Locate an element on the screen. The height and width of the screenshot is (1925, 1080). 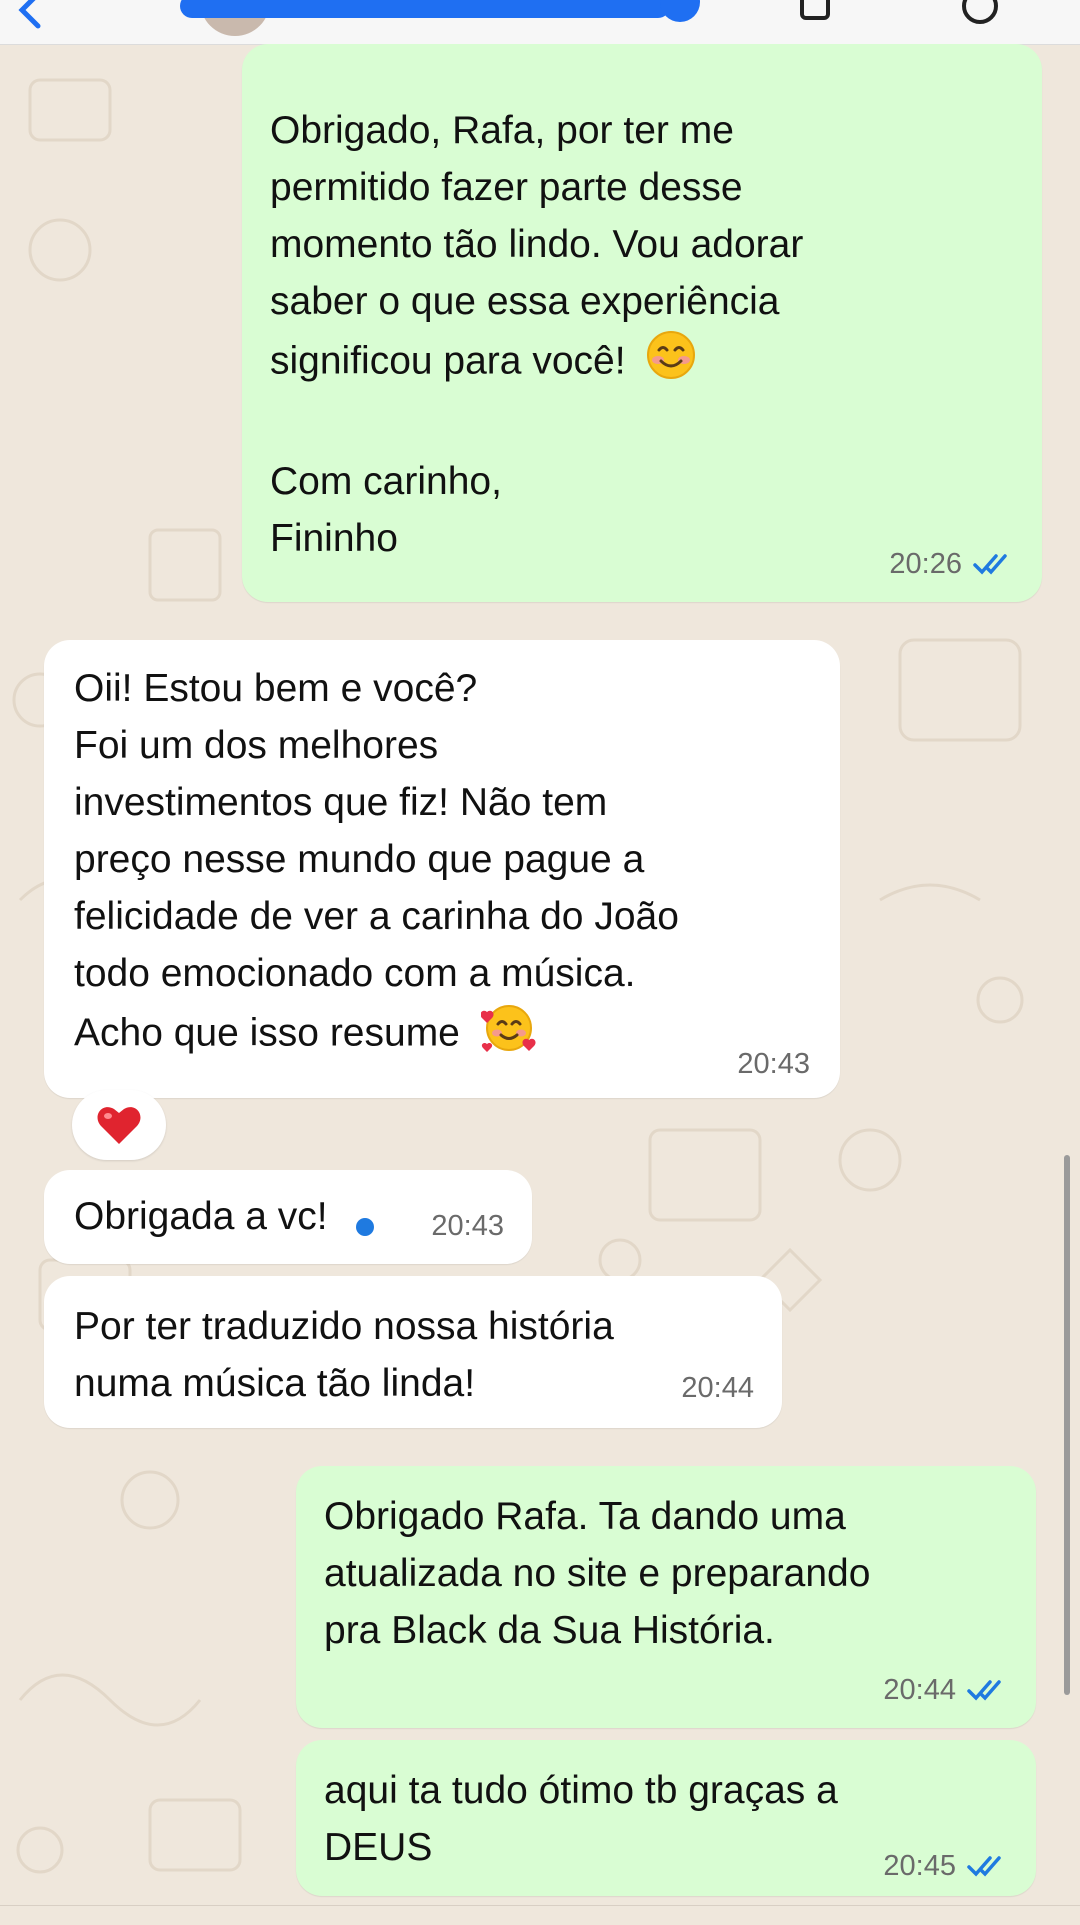
message-bubble-incoming: Obrigada a vc! 20:43 is located at coordinates (288, 1217).